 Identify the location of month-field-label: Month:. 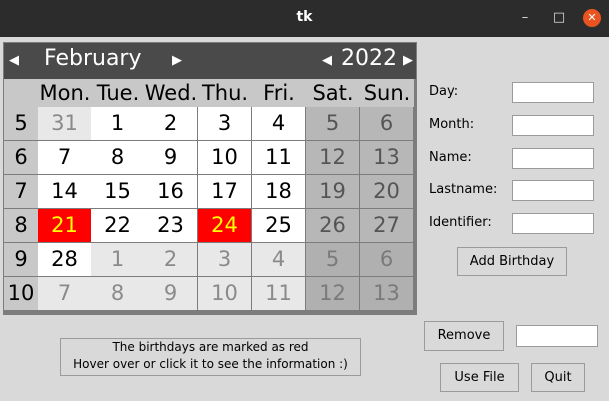
(452, 124).